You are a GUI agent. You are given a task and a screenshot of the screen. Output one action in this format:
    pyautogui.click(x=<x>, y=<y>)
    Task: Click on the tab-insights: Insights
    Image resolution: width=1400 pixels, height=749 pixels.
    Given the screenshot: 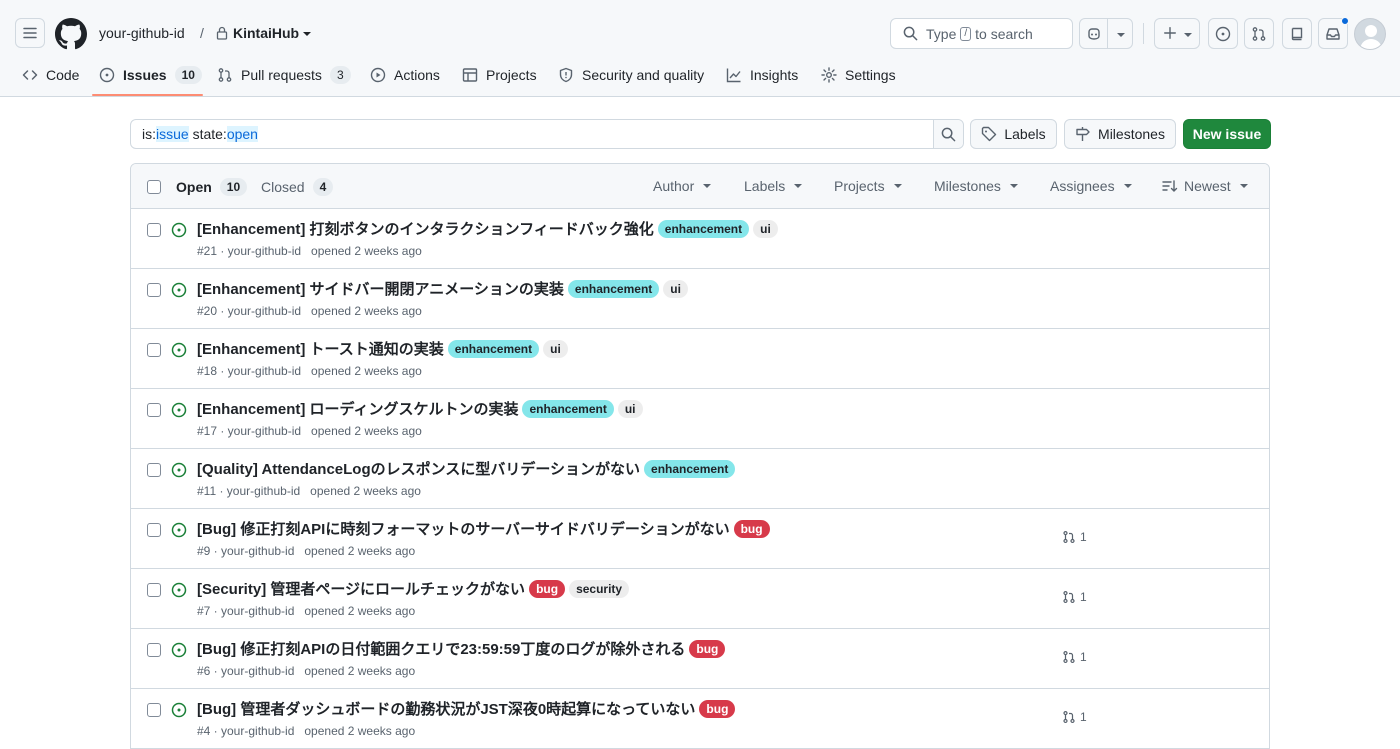 What is the action you would take?
    pyautogui.click(x=762, y=75)
    